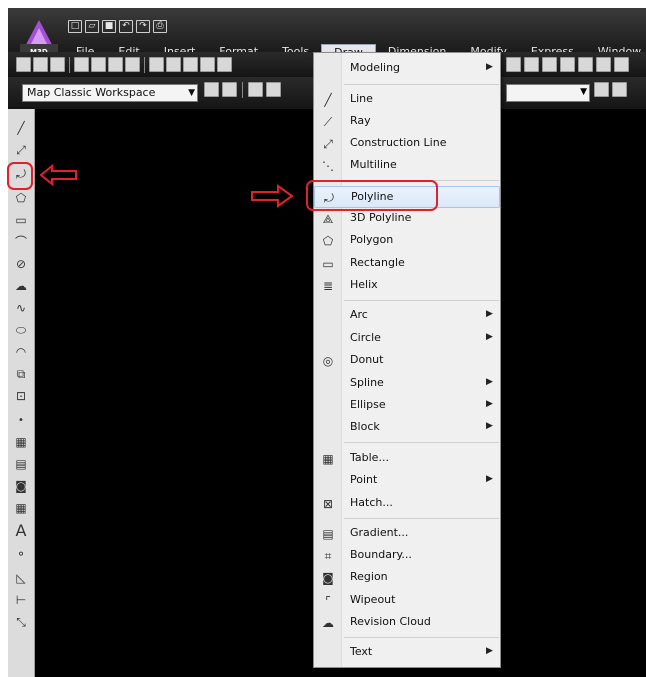 The image size is (646, 677). What do you see at coordinates (407, 601) in the screenshot?
I see `menu-item-wipeout: ⌜ Wipeout` at bounding box center [407, 601].